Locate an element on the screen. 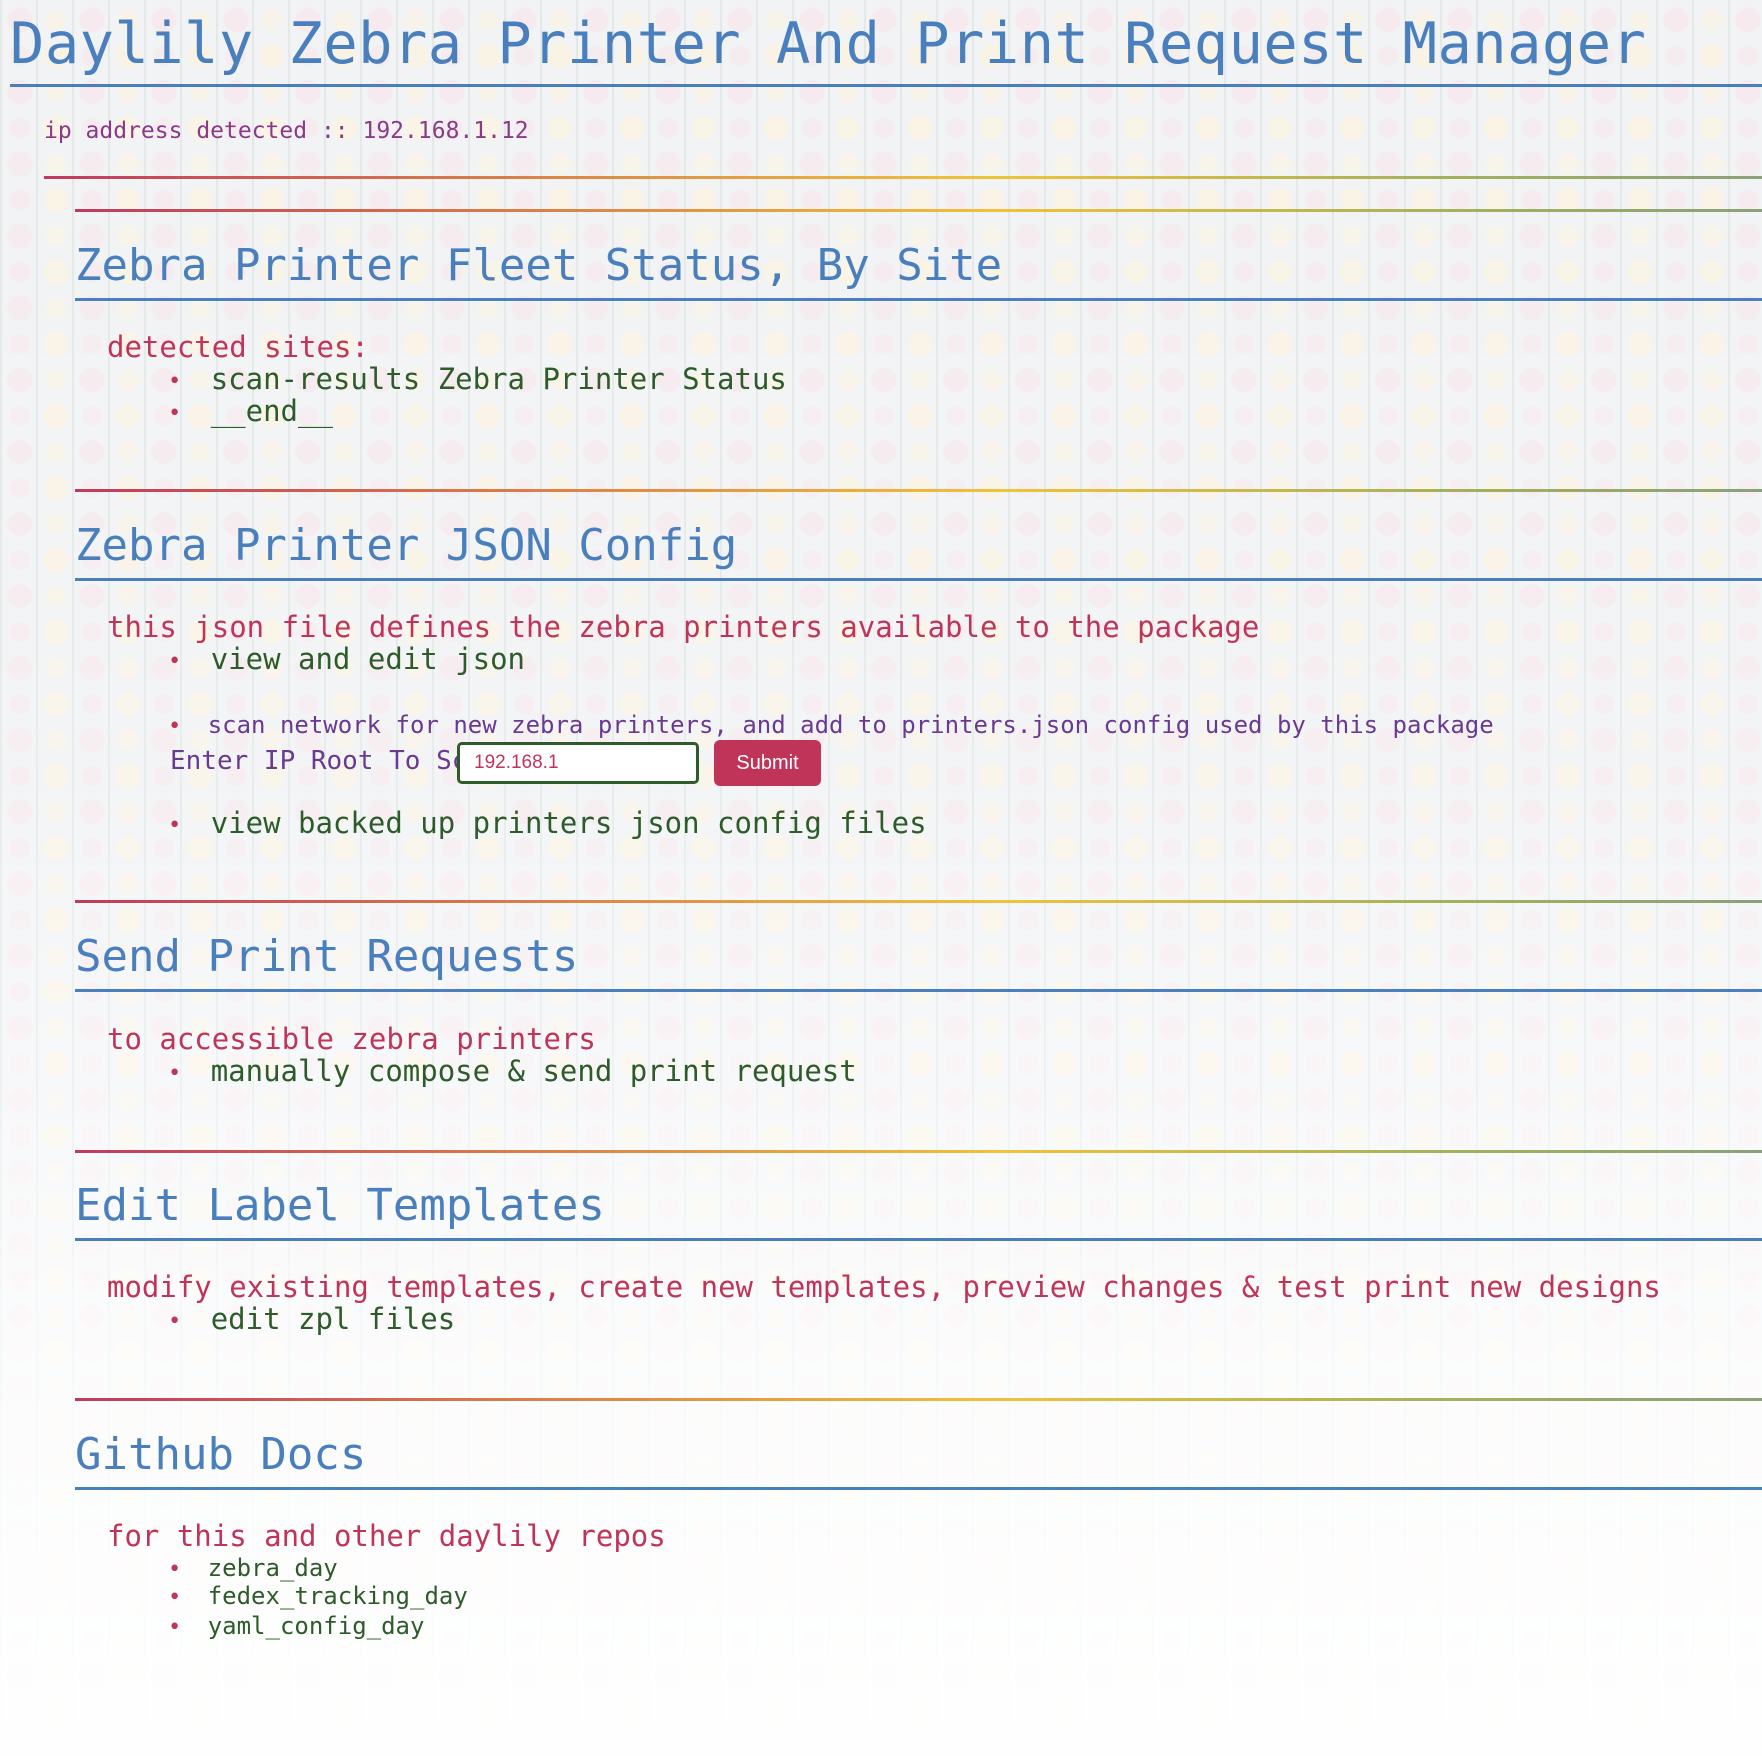  repo-link-fedex-tracking-day: fedex_tracking_day is located at coordinates (338, 1596).